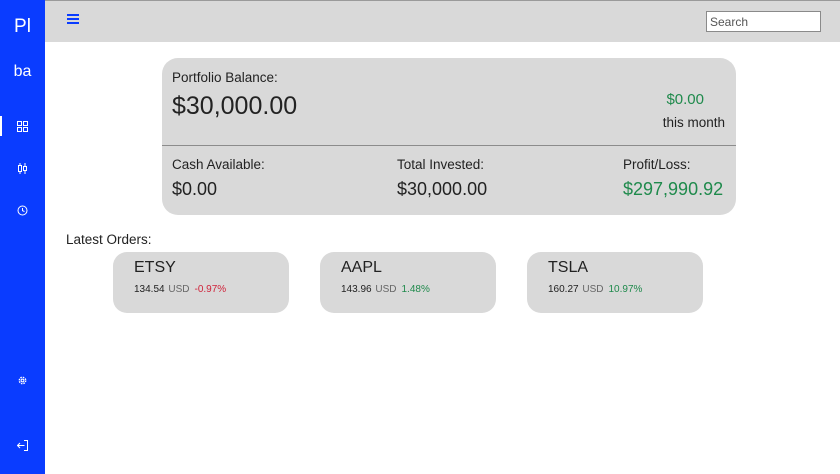 Image resolution: width=840 pixels, height=474 pixels. What do you see at coordinates (657, 164) in the screenshot?
I see `profit-loss-label: Profit/Loss:` at bounding box center [657, 164].